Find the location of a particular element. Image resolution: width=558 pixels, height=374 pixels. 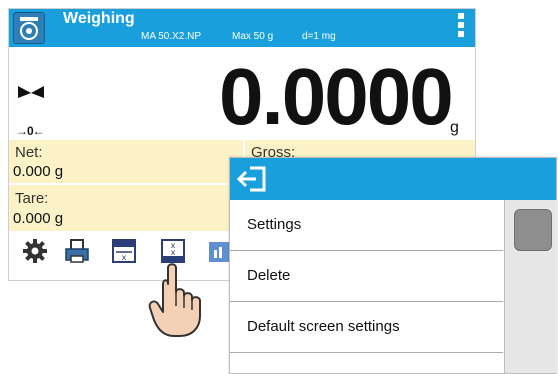

popup-header is located at coordinates (393, 179).